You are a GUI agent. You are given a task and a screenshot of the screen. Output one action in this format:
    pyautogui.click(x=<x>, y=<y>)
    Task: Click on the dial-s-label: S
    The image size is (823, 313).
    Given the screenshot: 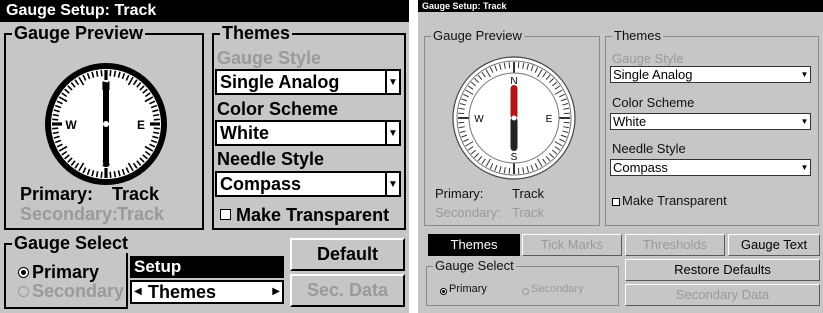 What is the action you would take?
    pyautogui.click(x=514, y=157)
    